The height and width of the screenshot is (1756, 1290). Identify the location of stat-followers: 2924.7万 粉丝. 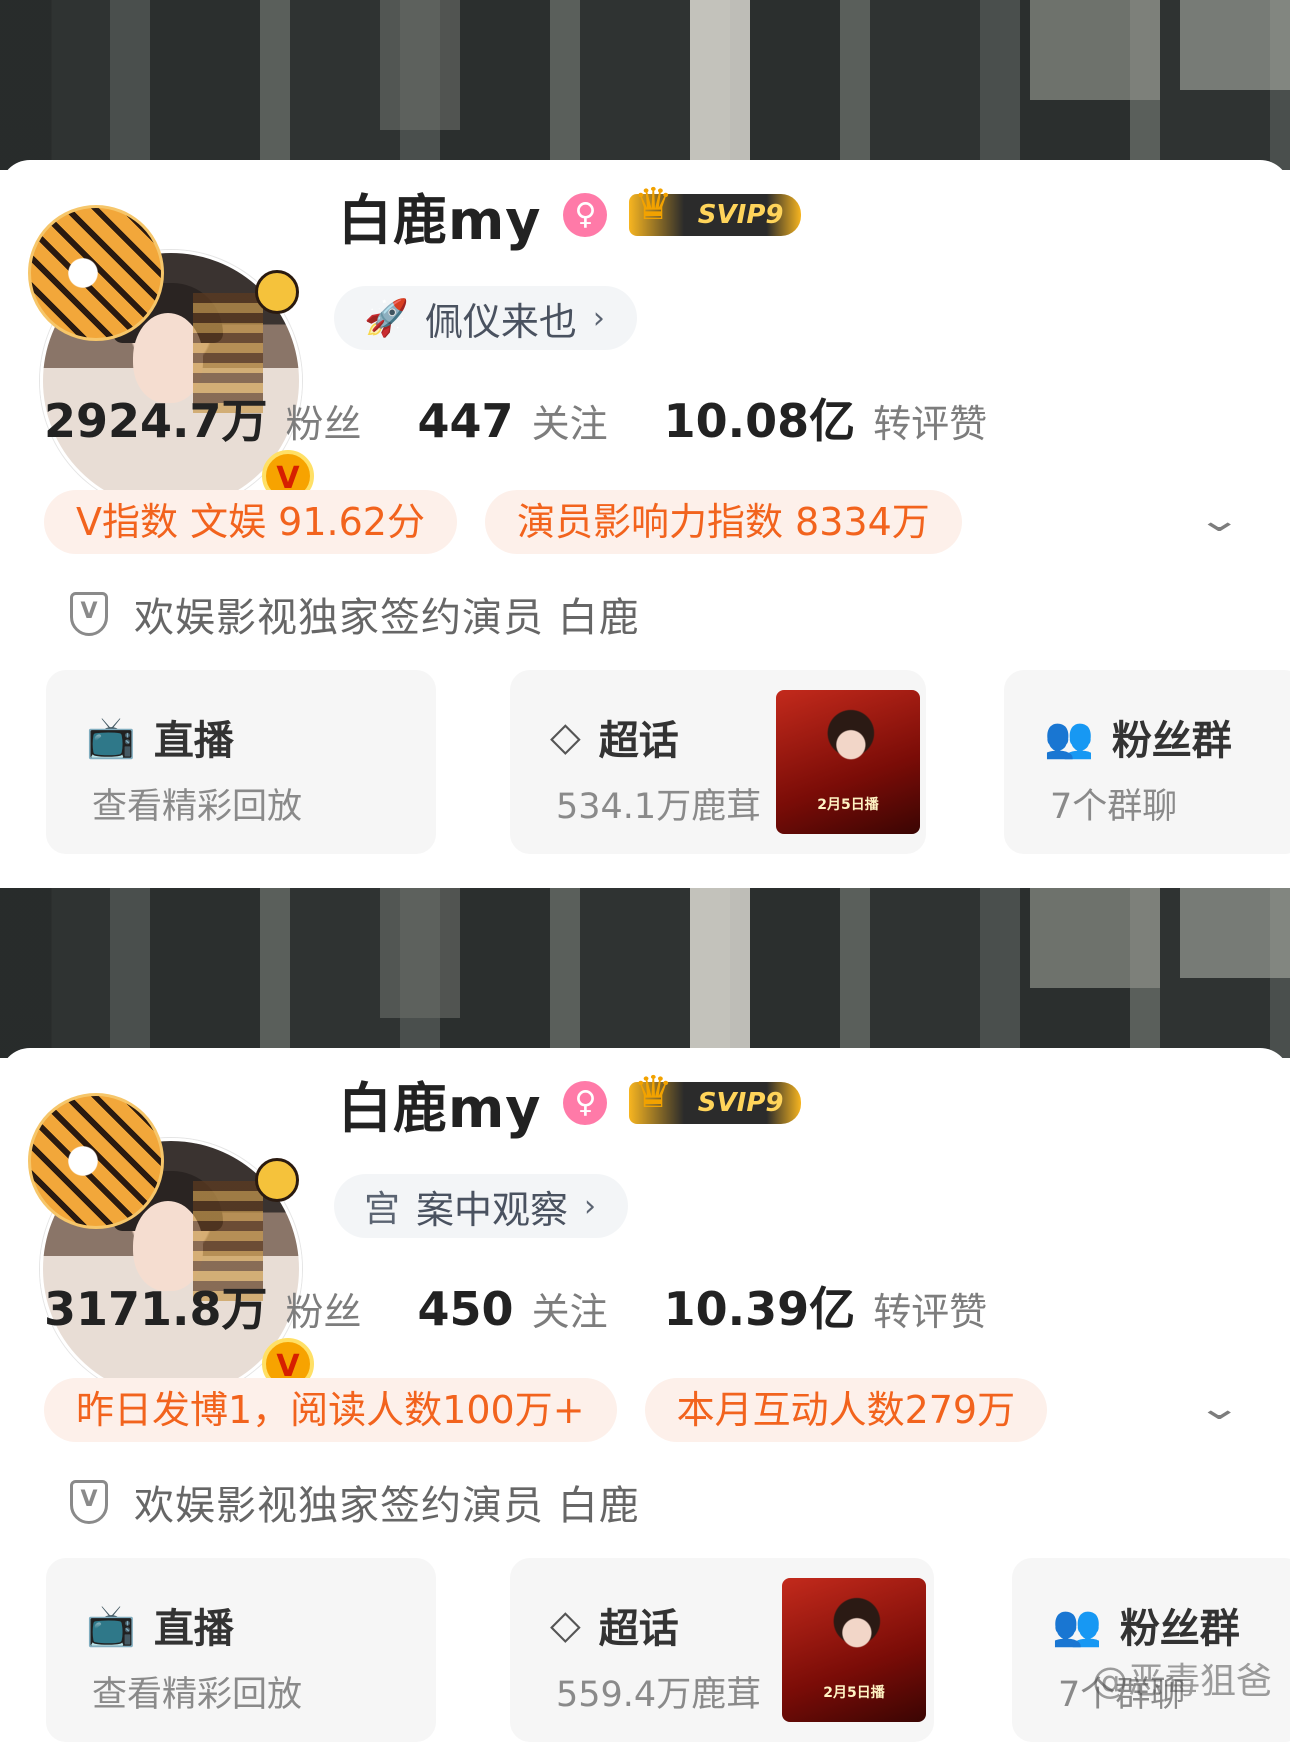
(203, 418).